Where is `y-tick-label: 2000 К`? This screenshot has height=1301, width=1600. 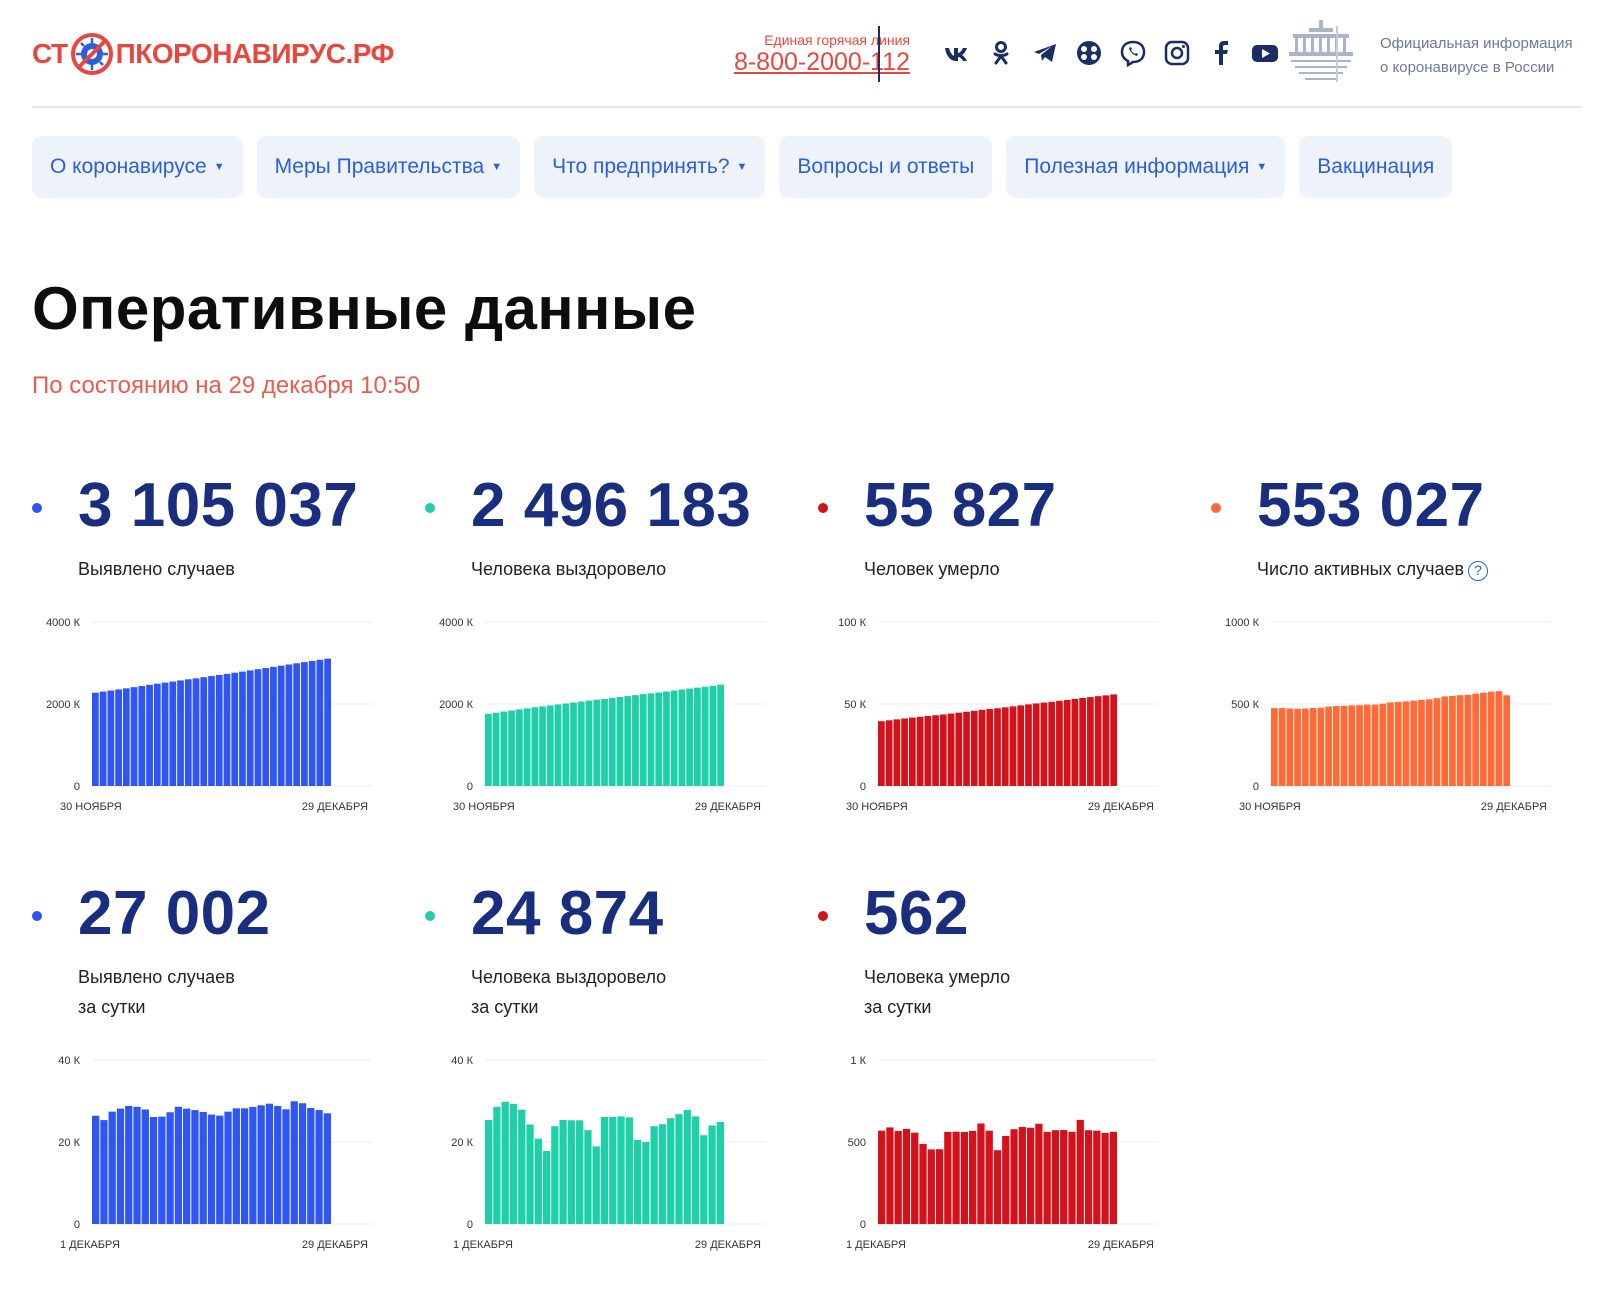
y-tick-label: 2000 К is located at coordinates (63, 705).